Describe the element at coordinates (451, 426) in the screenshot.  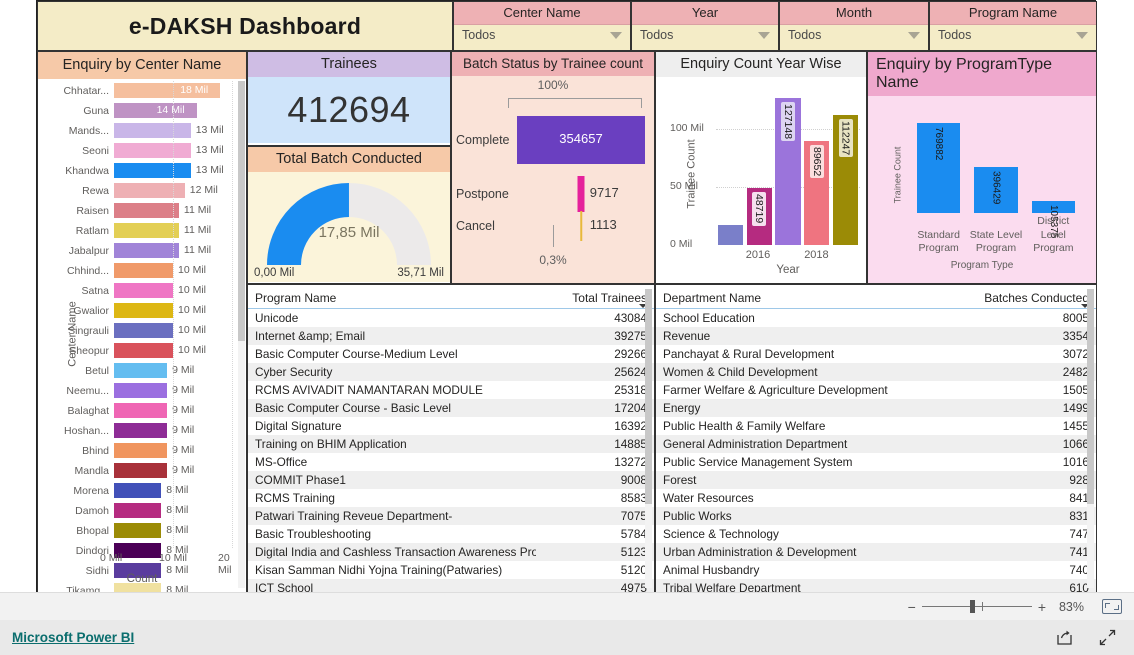
I see `table-row: Digital Signature 16392` at that location.